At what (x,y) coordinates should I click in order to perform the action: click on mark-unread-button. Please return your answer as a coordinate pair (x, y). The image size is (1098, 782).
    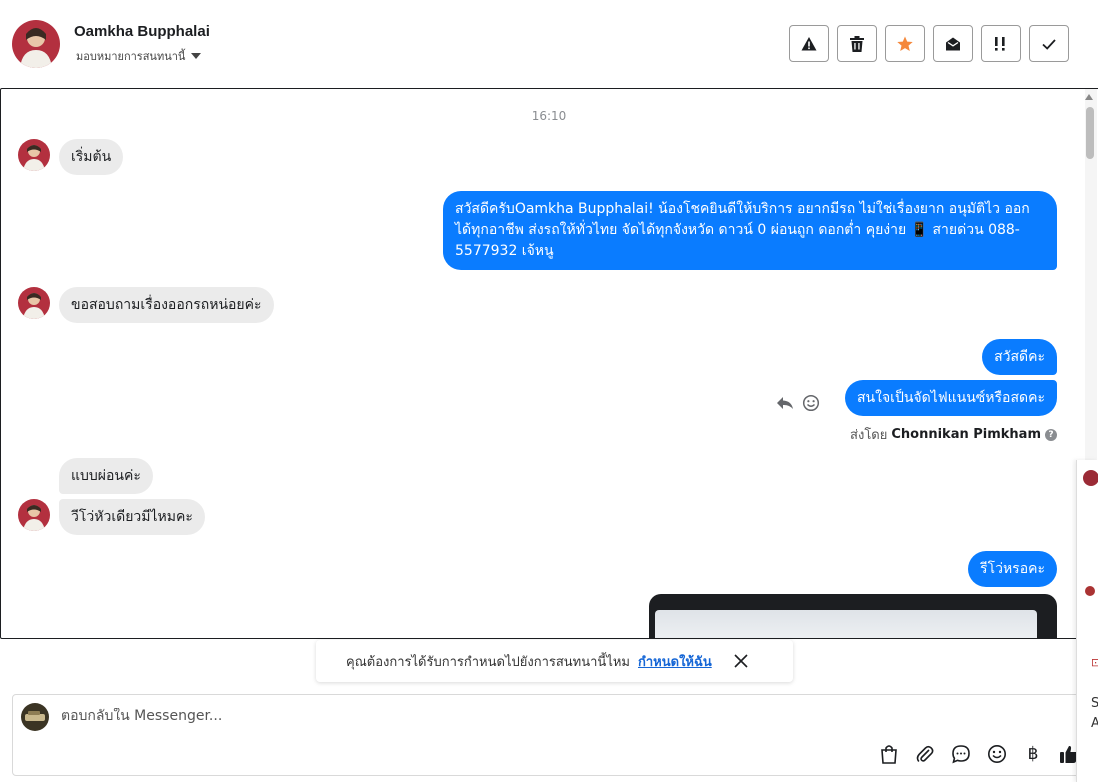
    Looking at the image, I should click on (953, 43).